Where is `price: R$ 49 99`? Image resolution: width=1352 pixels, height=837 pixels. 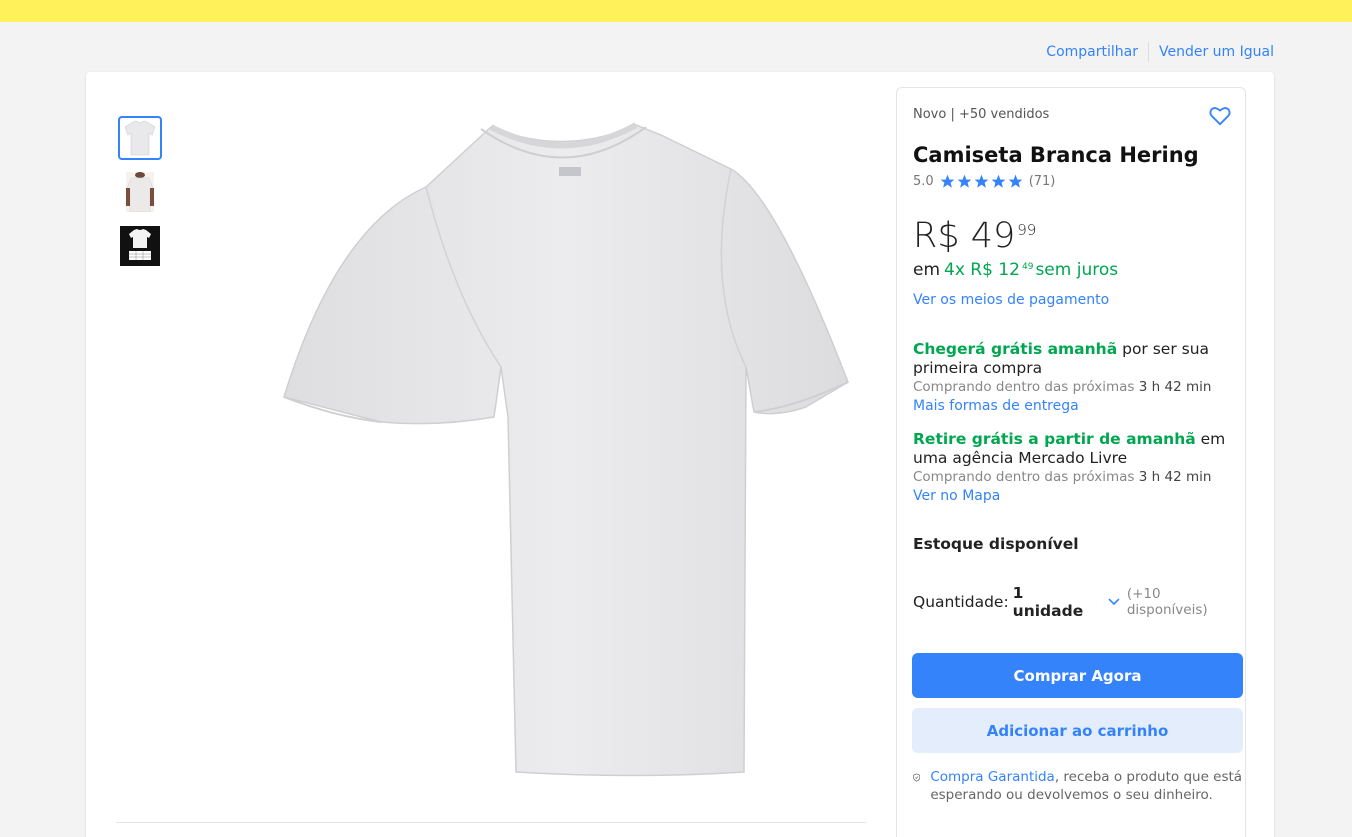
price: R$ 49 99 is located at coordinates (974, 236).